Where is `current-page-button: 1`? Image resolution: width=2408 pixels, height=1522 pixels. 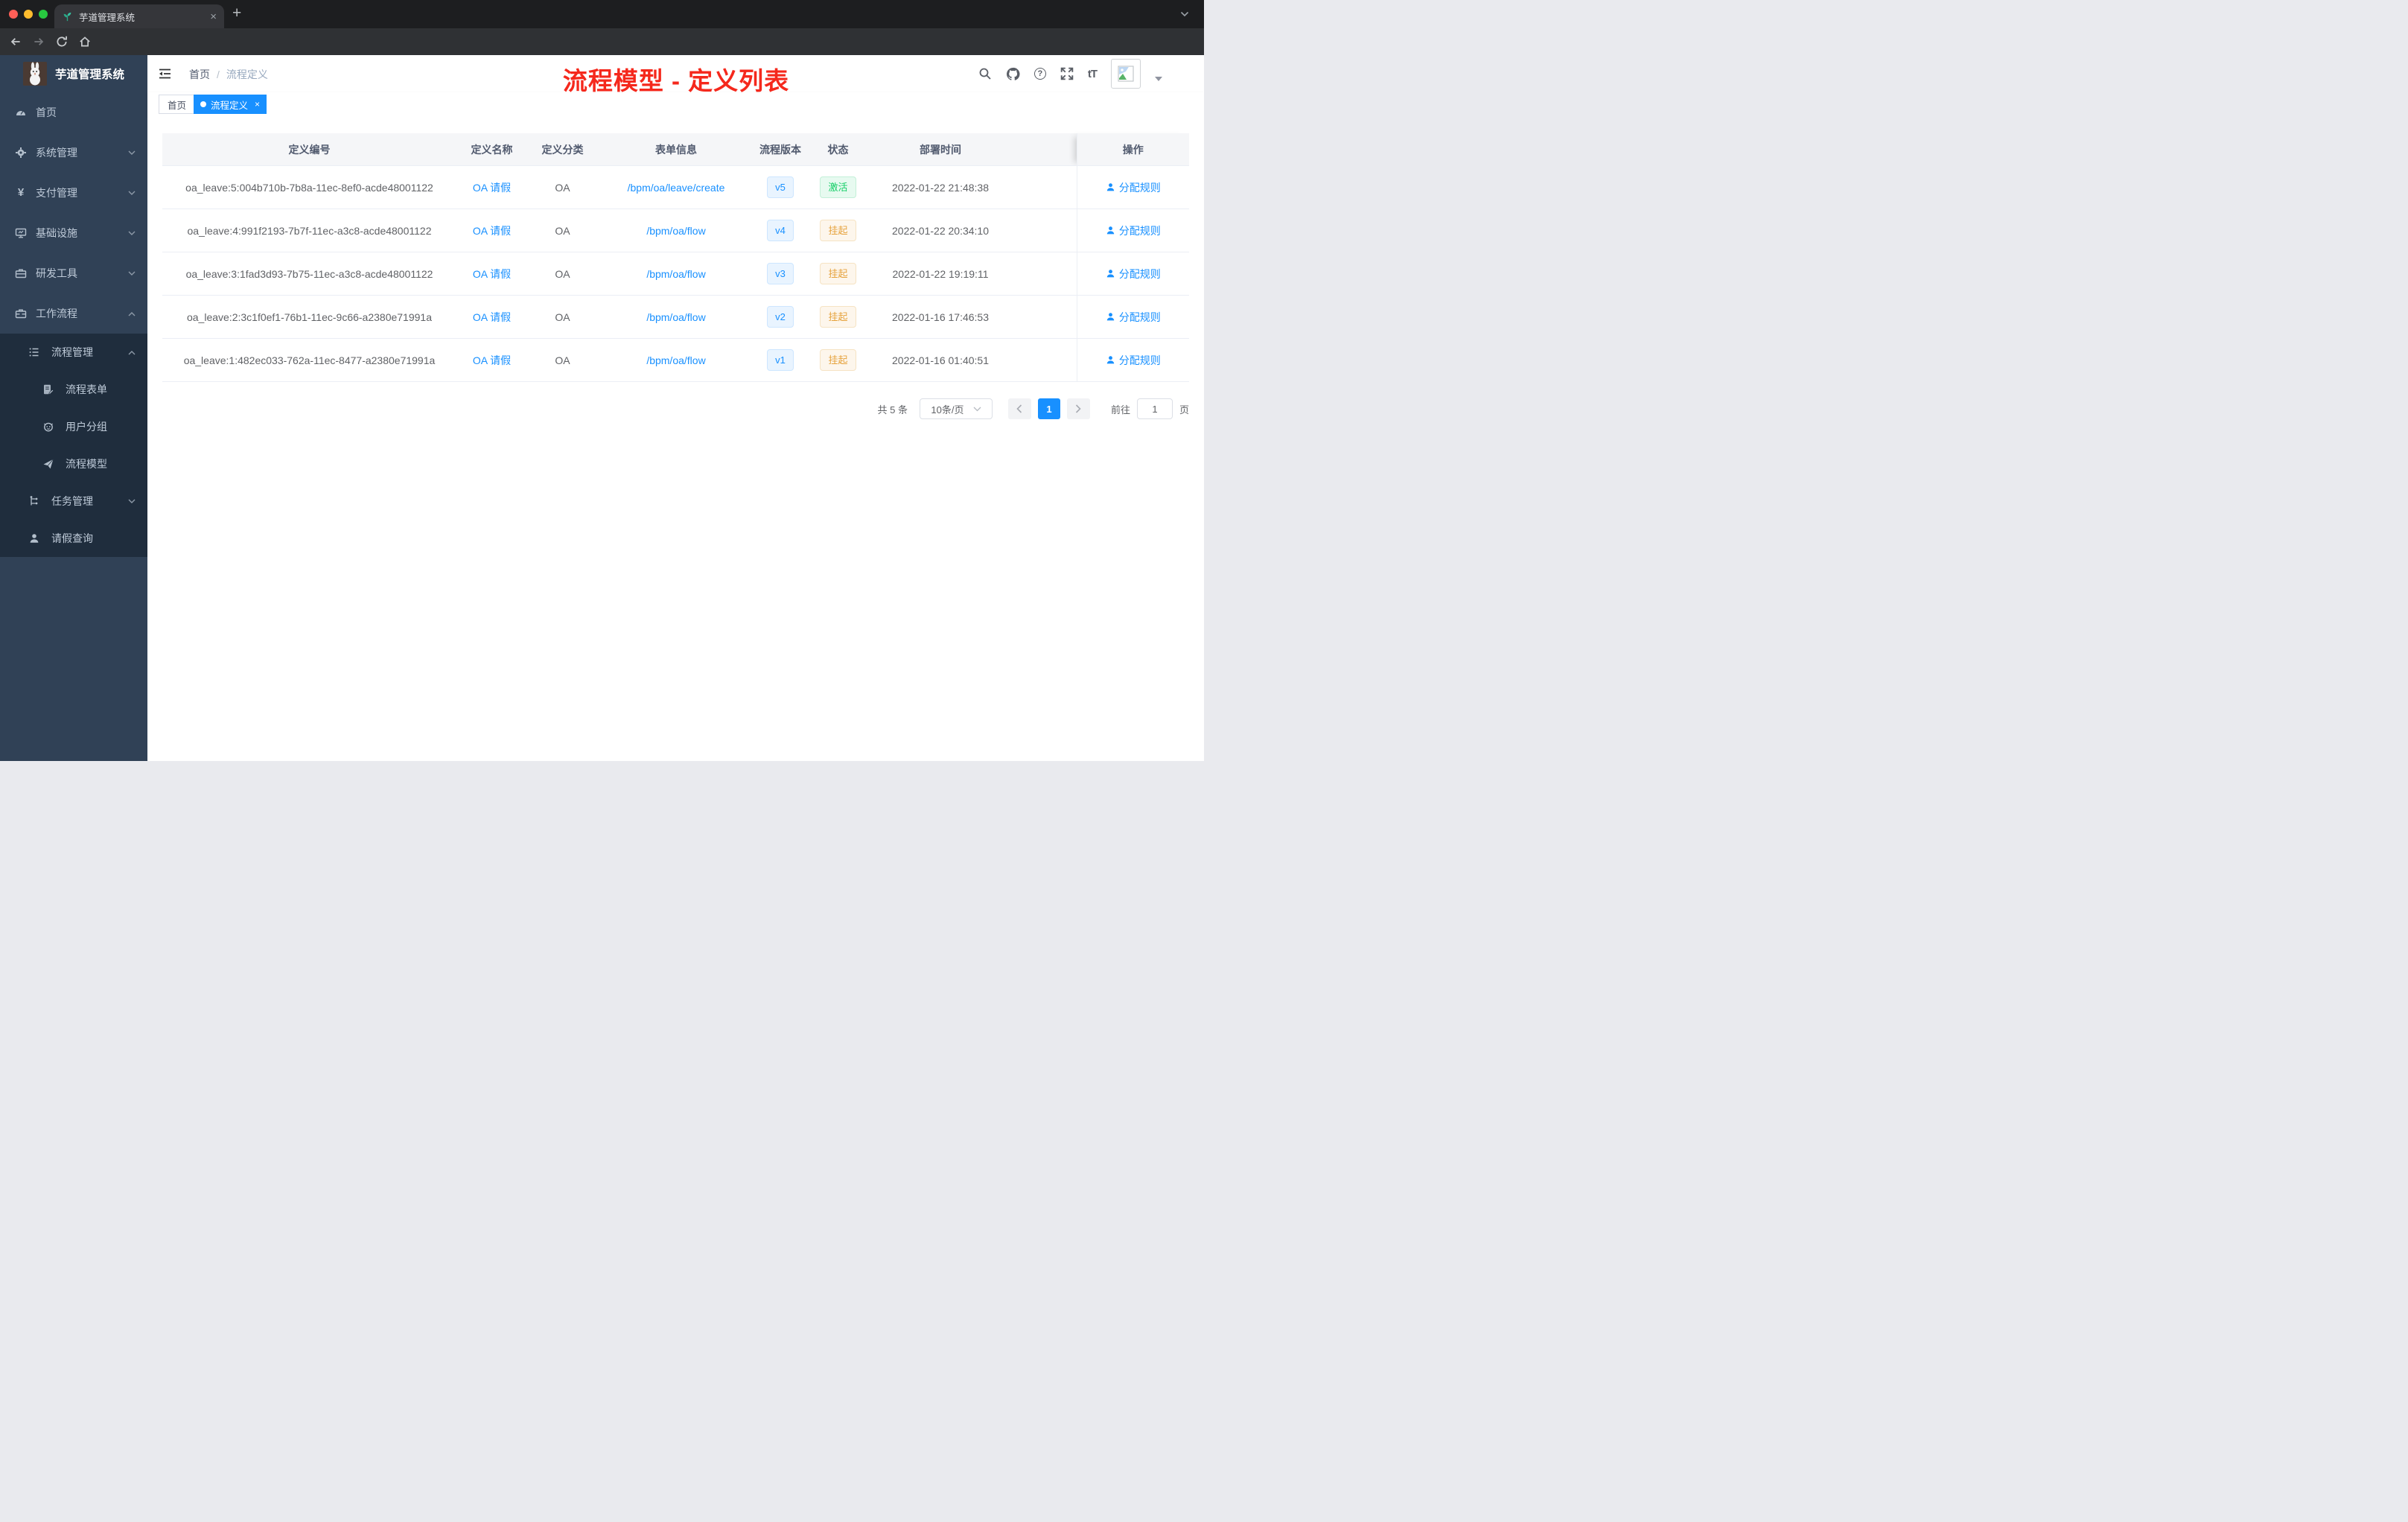 current-page-button: 1 is located at coordinates (1048, 408).